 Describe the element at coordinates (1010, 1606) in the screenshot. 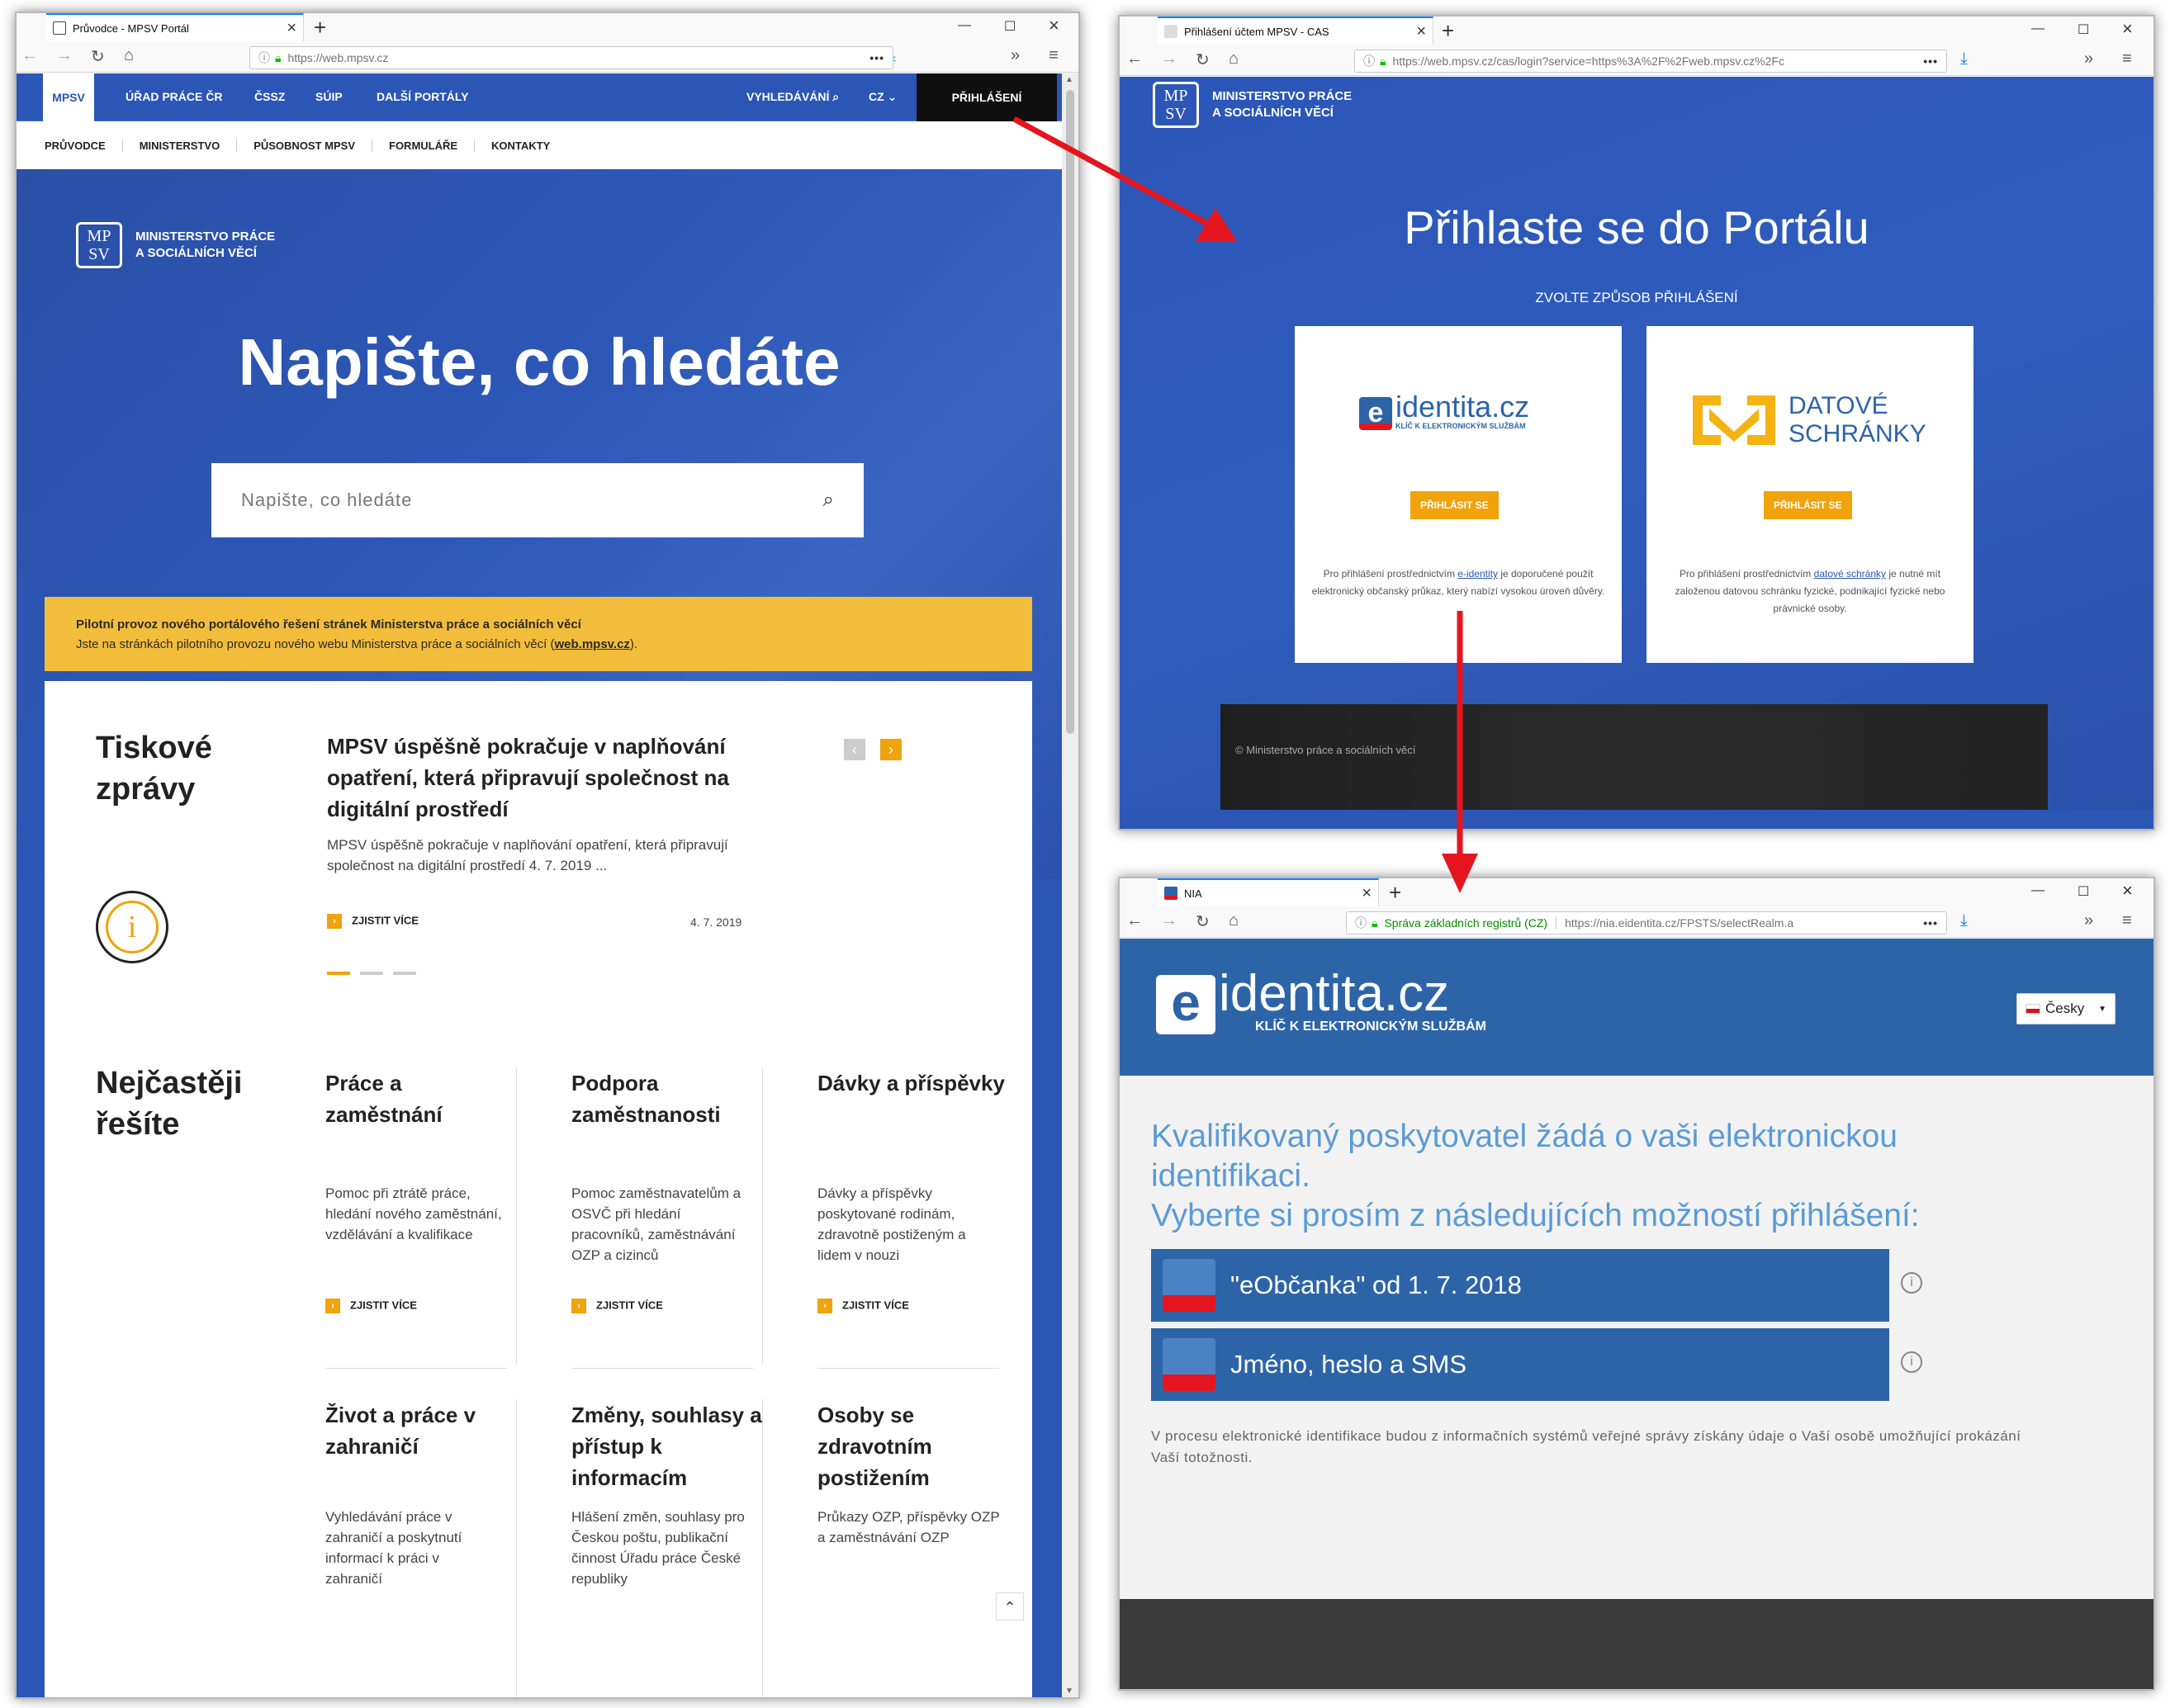

I see `scroll-top-button: ⌃` at that location.